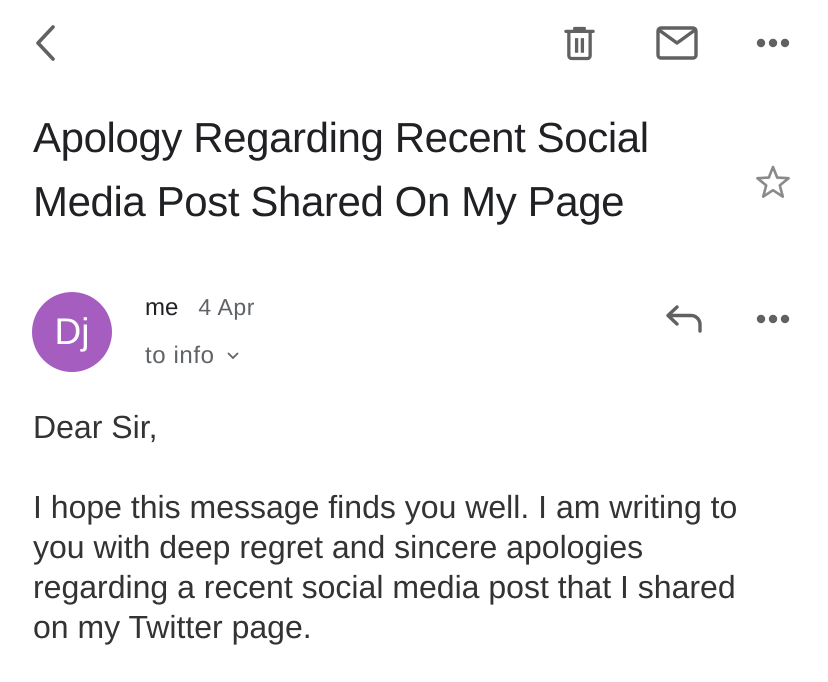 This screenshot has height=682, width=828. I want to click on email-greeting: Dear Sir,, so click(95, 427).